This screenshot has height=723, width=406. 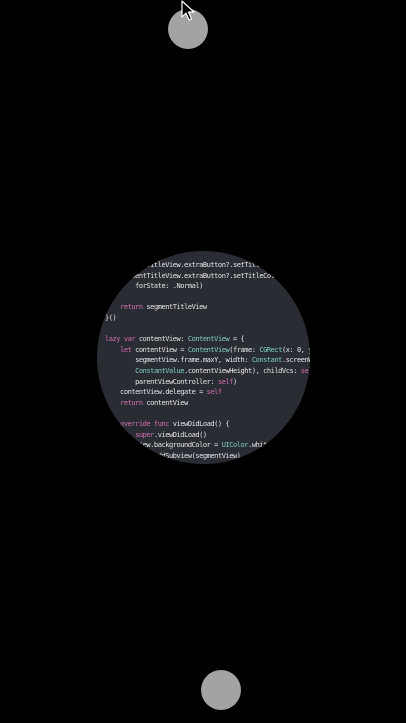 I want to click on code-token: , for, so click(x=297, y=265).